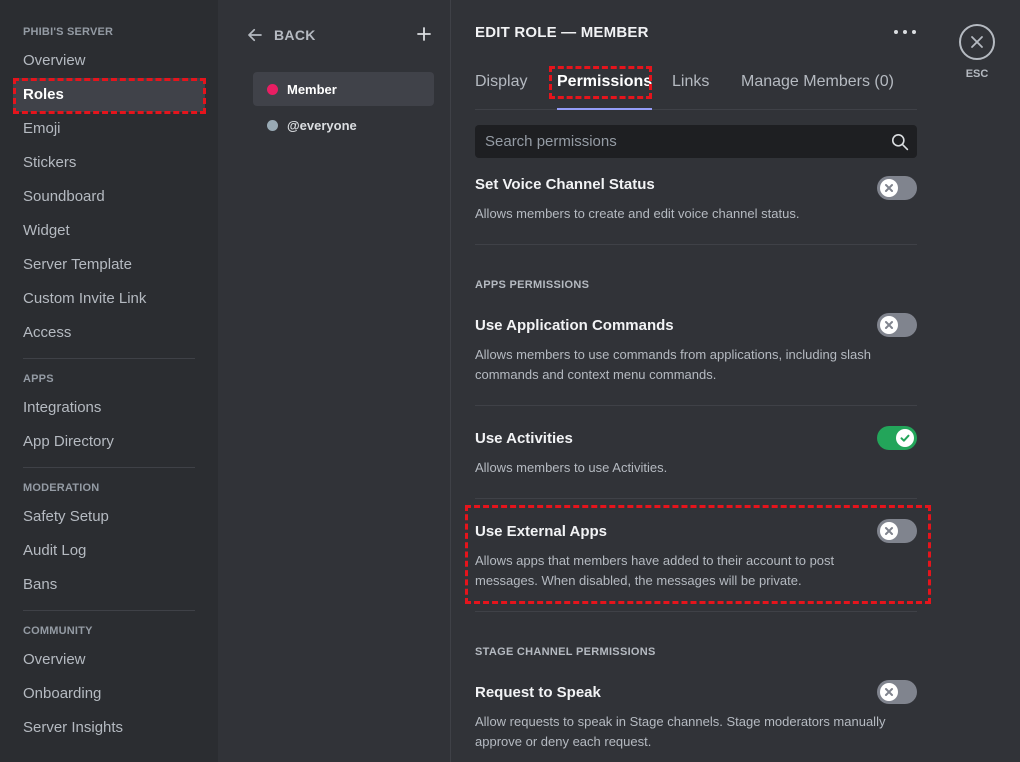 The image size is (1020, 762). What do you see at coordinates (109, 585) in the screenshot?
I see `sidebar-item-bans: Bans` at bounding box center [109, 585].